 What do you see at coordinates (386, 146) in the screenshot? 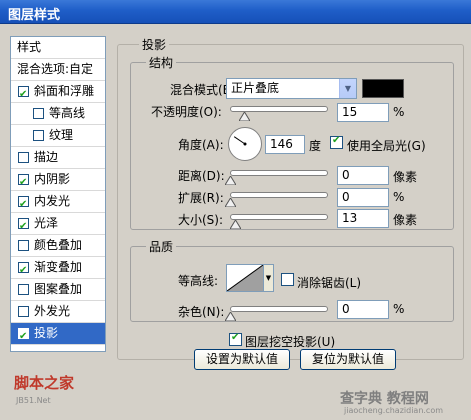
I see `global-light-label: 使用全局光(G)` at bounding box center [386, 146].